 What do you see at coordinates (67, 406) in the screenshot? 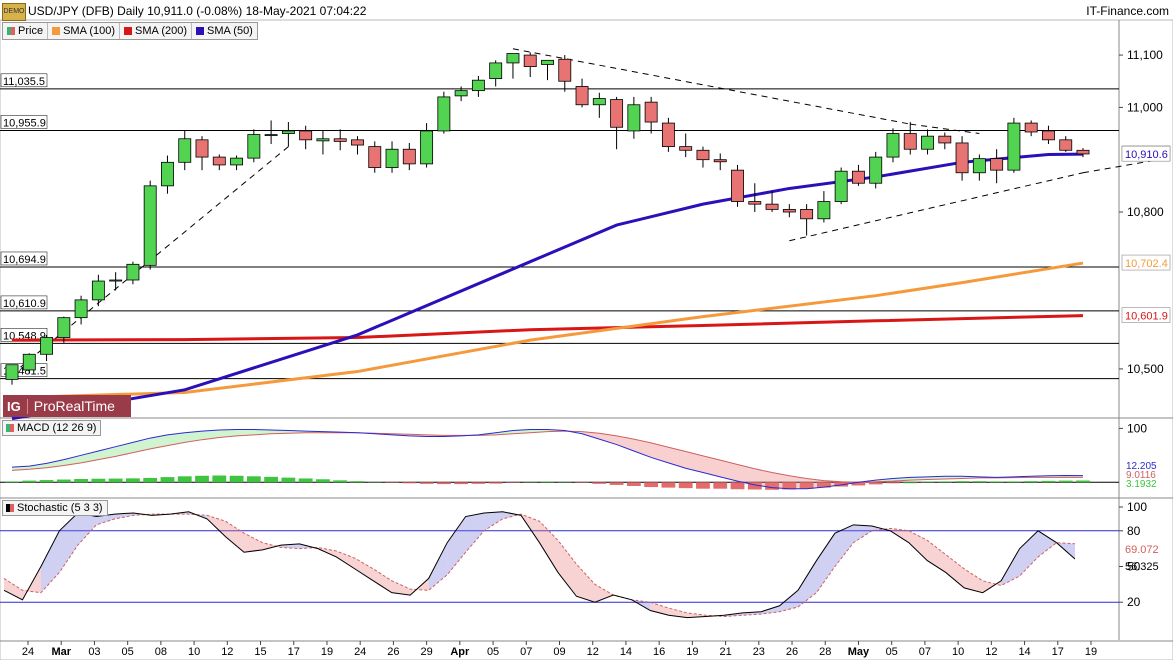
I see `prorealtime-logo: IG ProRealTime` at bounding box center [67, 406].